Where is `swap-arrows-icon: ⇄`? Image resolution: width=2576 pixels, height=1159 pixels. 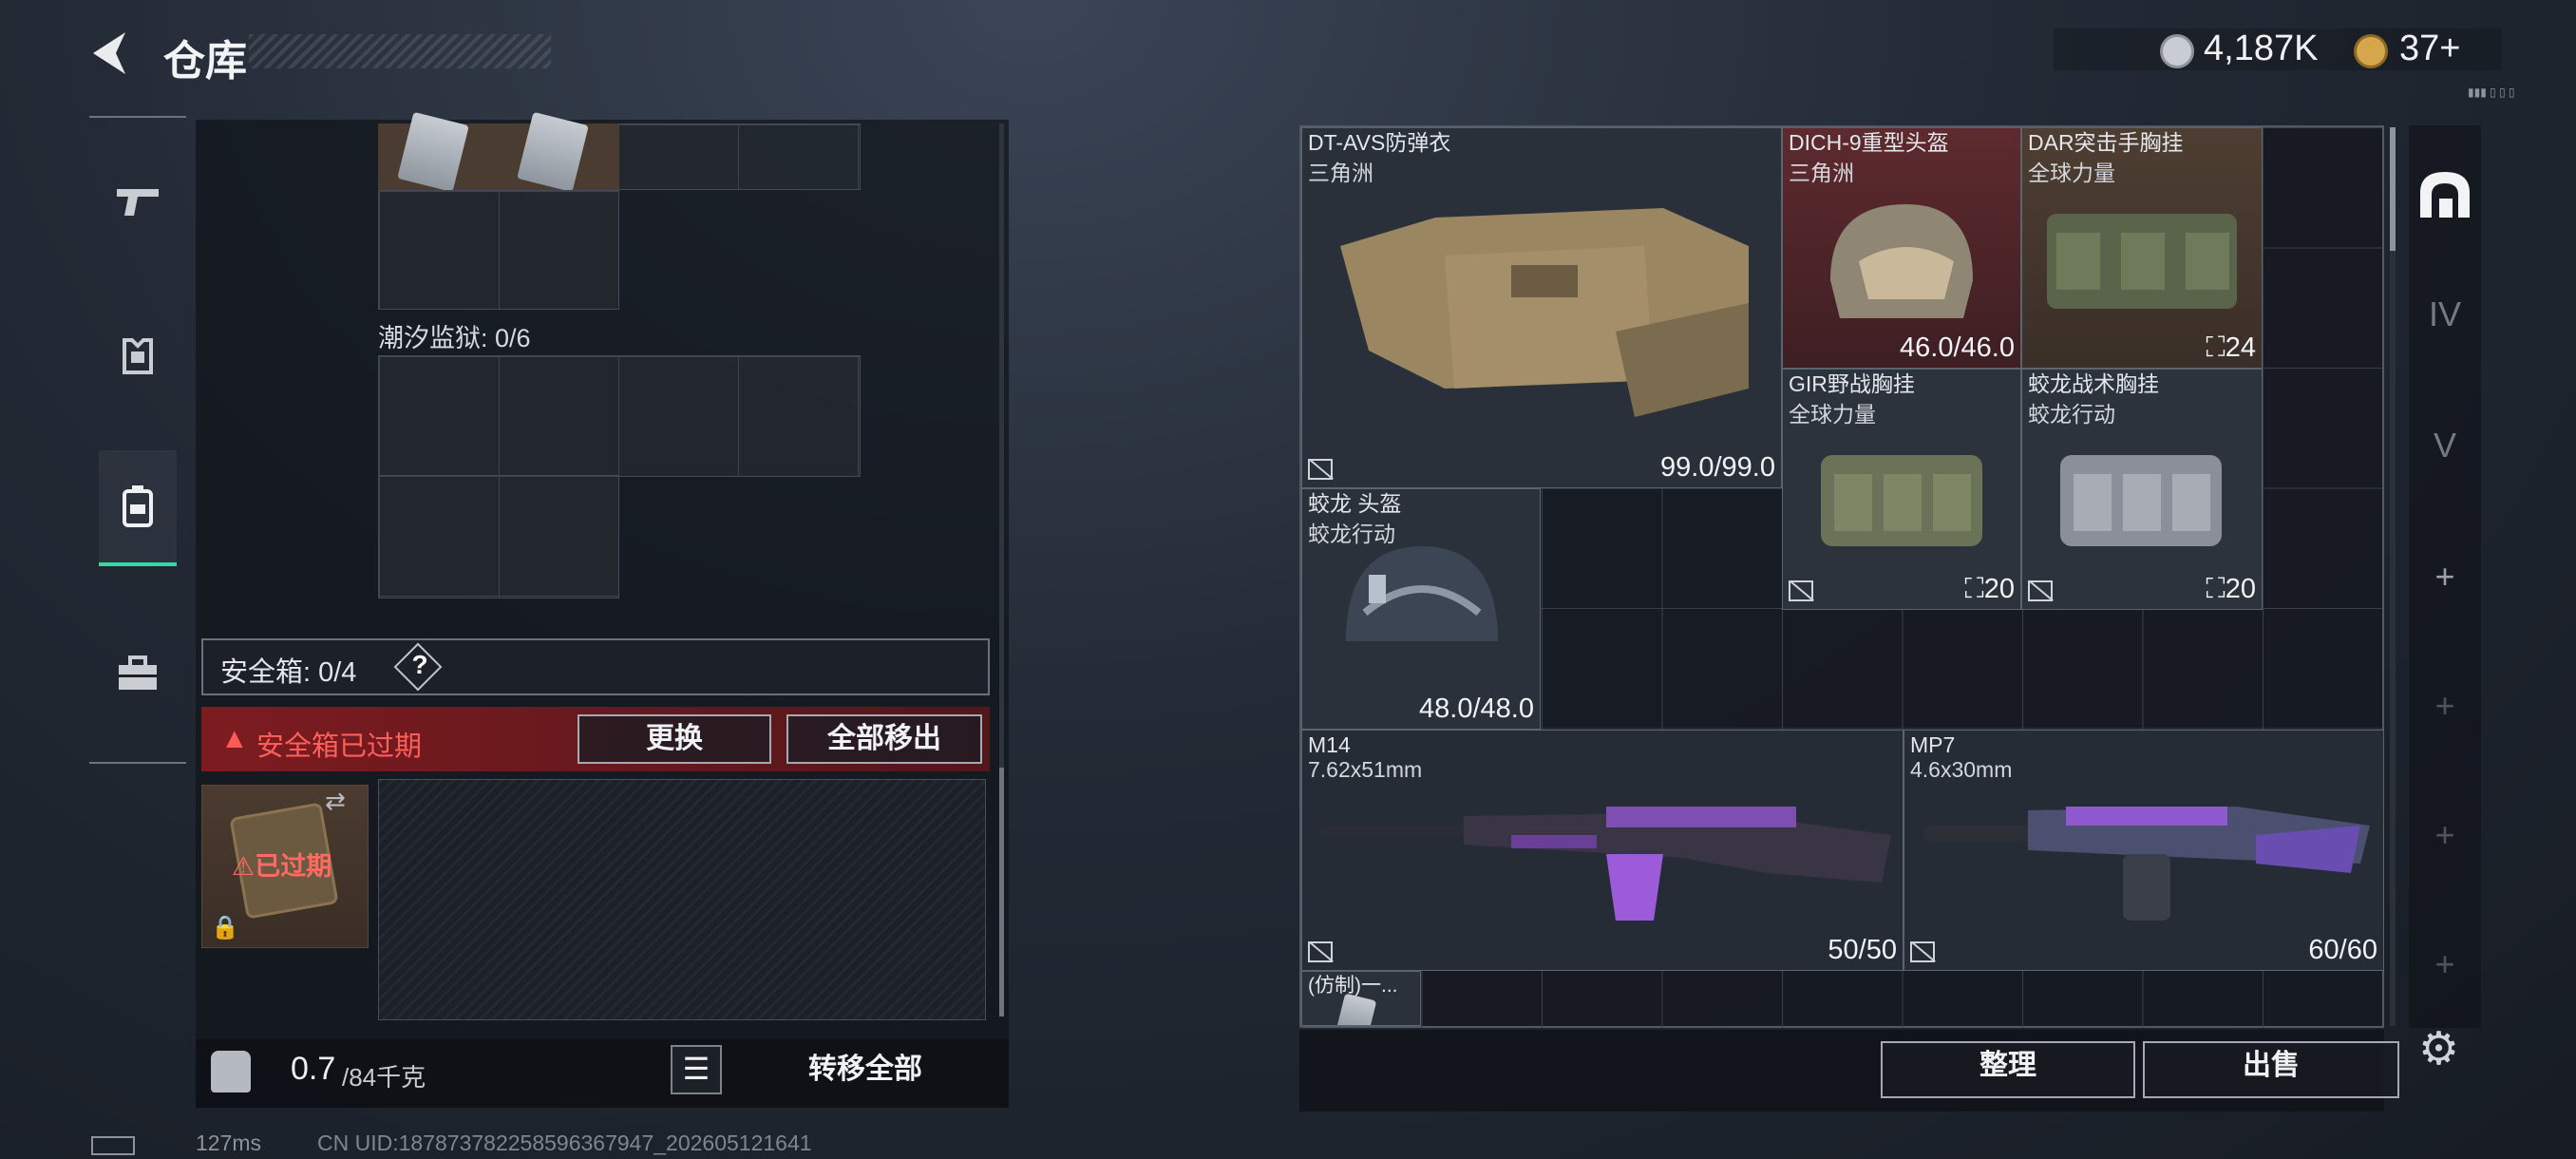 swap-arrows-icon: ⇄ is located at coordinates (335, 801).